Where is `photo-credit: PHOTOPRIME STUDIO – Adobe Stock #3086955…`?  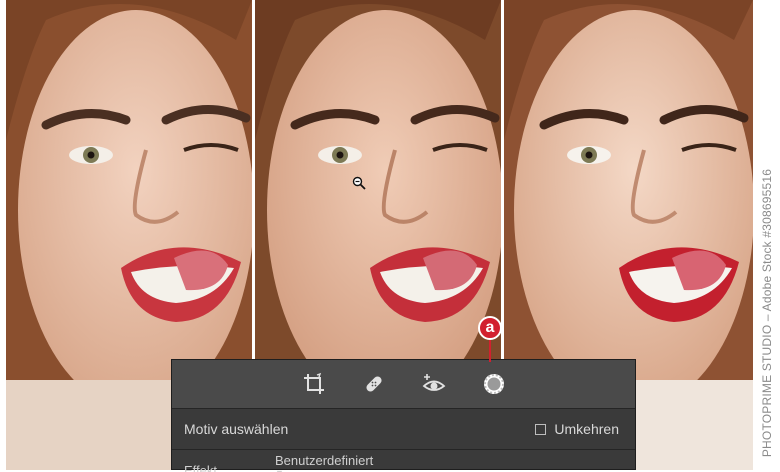
photo-credit: PHOTOPRIME STUDIO – Adobe Stock #3086955… is located at coordinates (767, 235).